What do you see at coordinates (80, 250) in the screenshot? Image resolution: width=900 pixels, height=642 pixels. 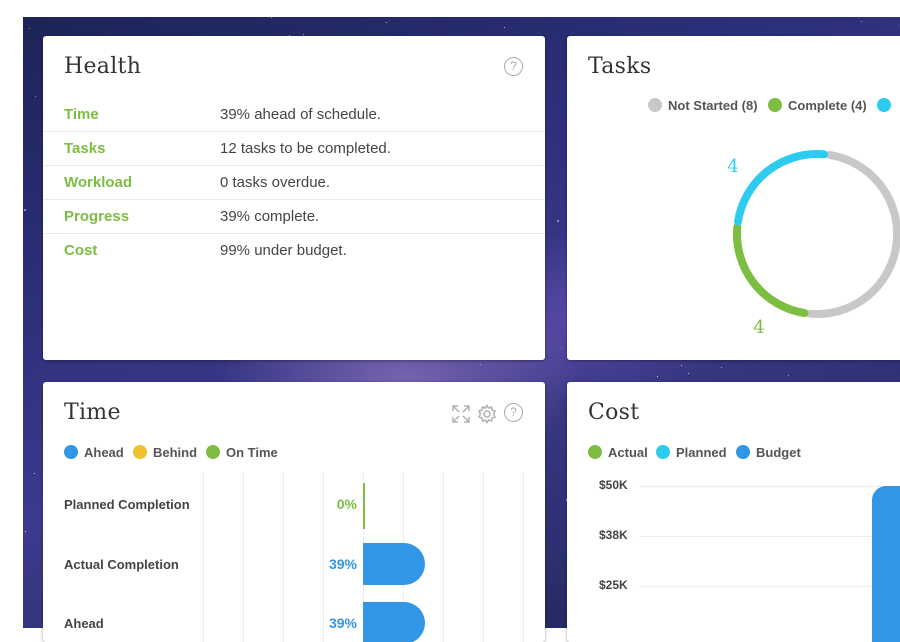 I see `health-label: Cost` at bounding box center [80, 250].